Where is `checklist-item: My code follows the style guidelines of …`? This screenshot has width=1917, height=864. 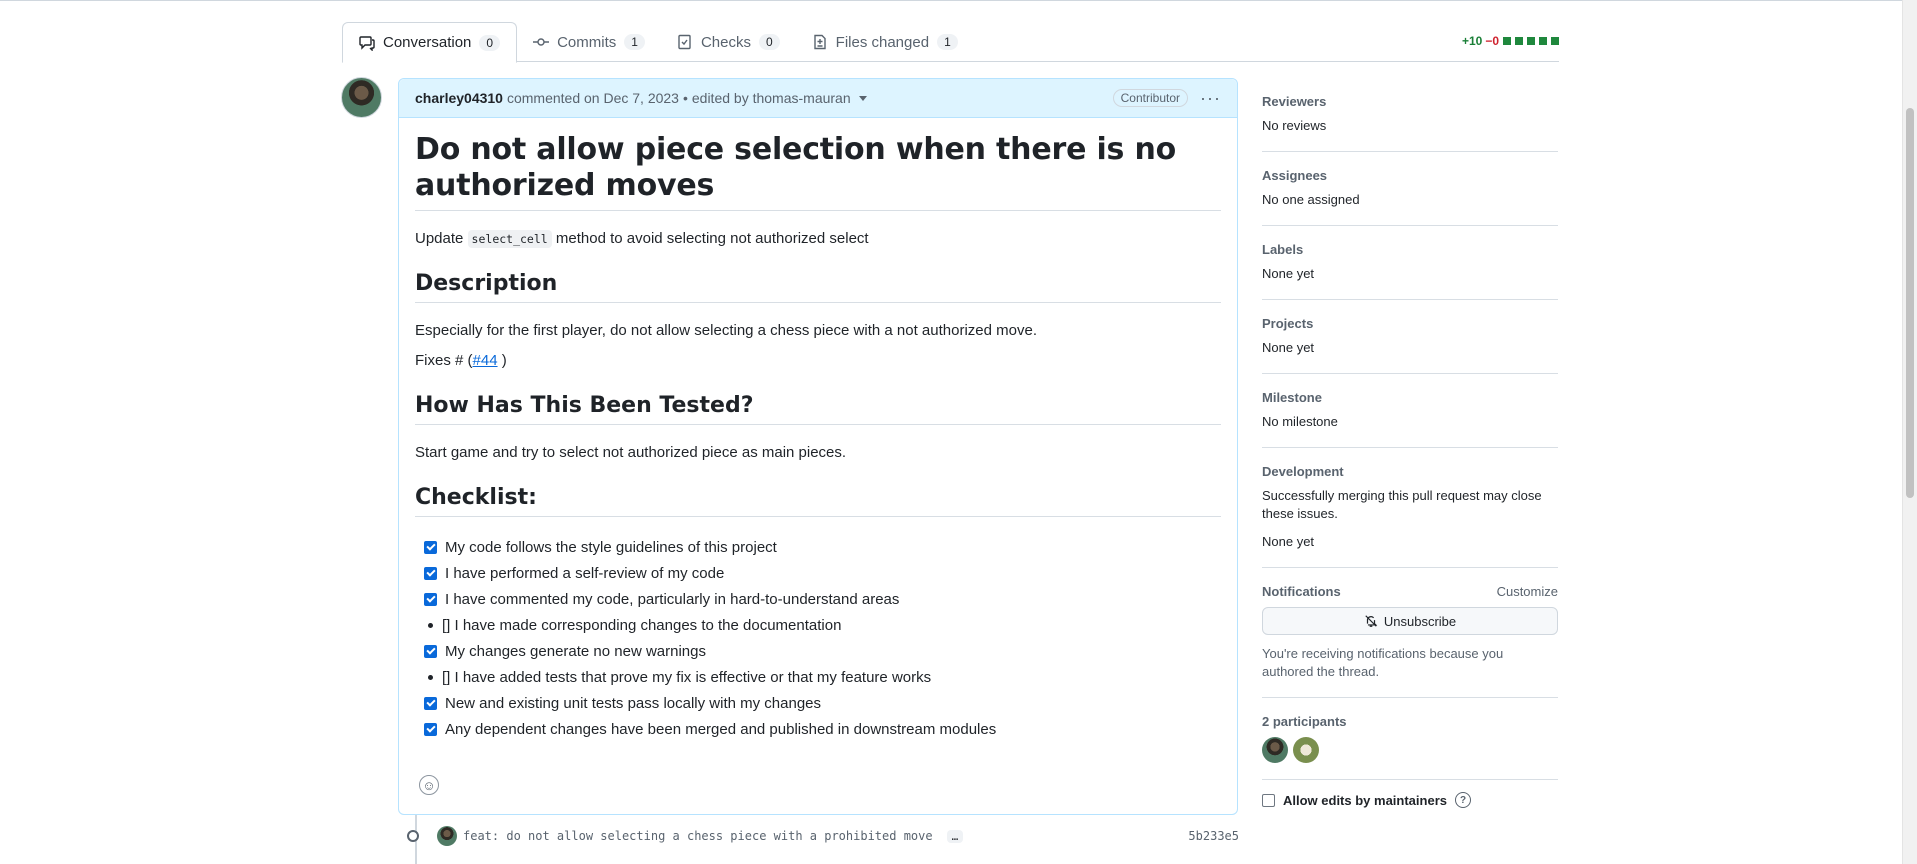 checklist-item: My code follows the style guidelines of … is located at coordinates (818, 547).